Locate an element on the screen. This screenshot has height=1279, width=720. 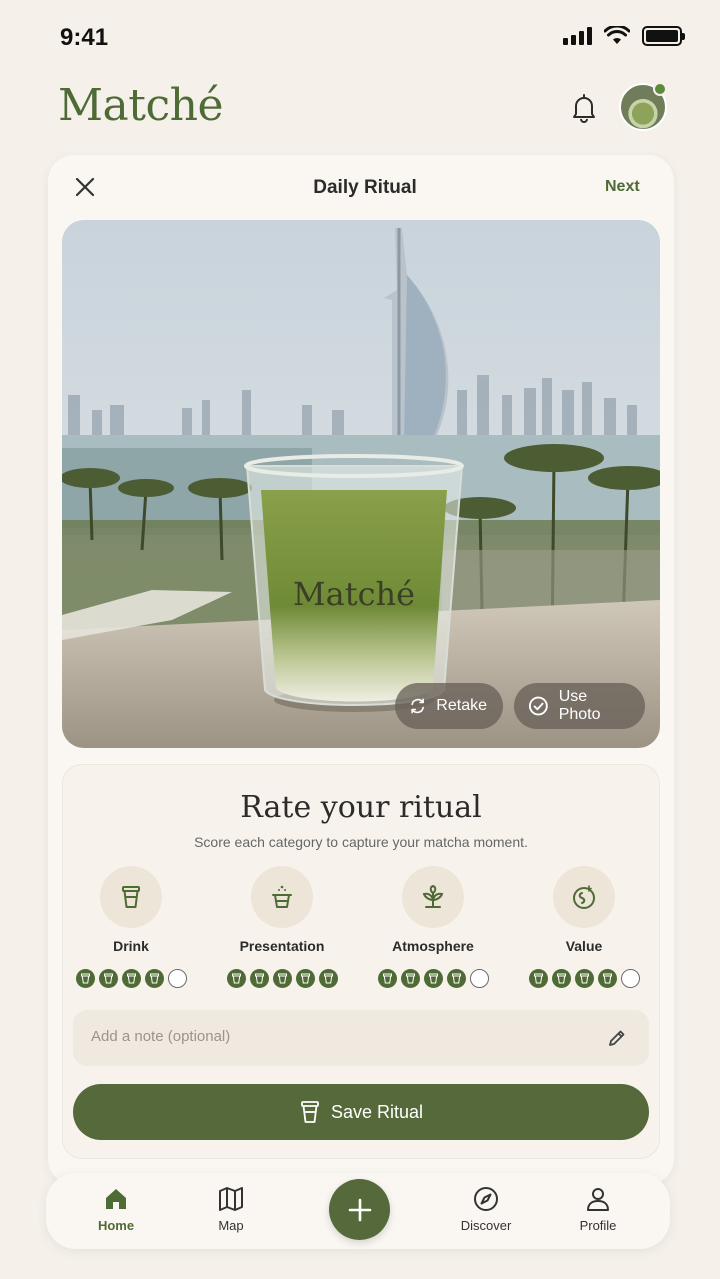
retake-label: Retake is located at coordinates (461, 705).